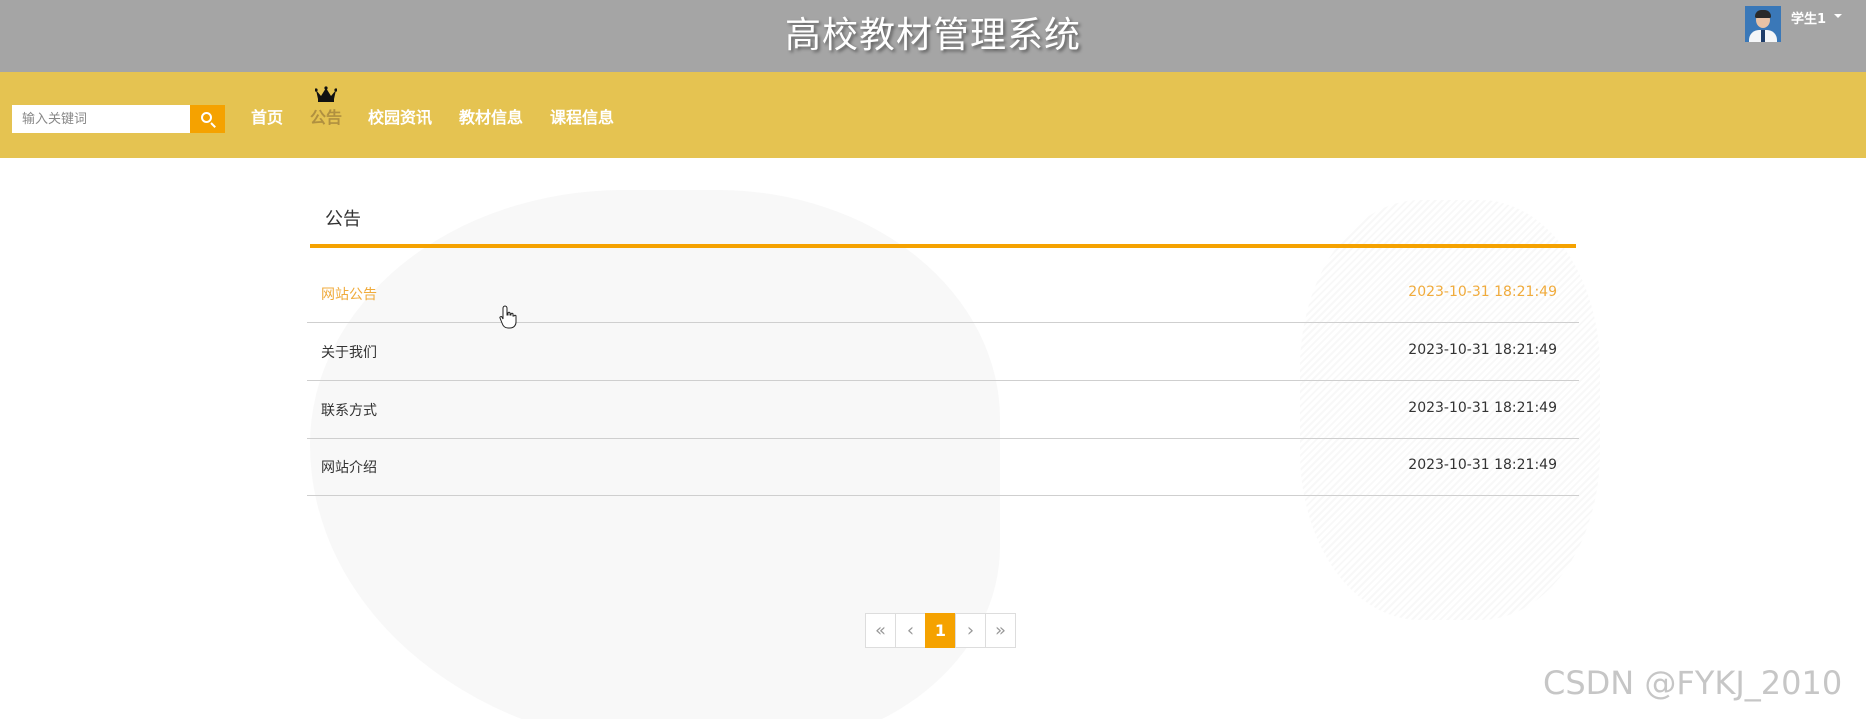 Image resolution: width=1866 pixels, height=719 pixels. Describe the element at coordinates (1693, 683) in the screenshot. I see `watermark: CSDN @FYKJ_2010` at that location.